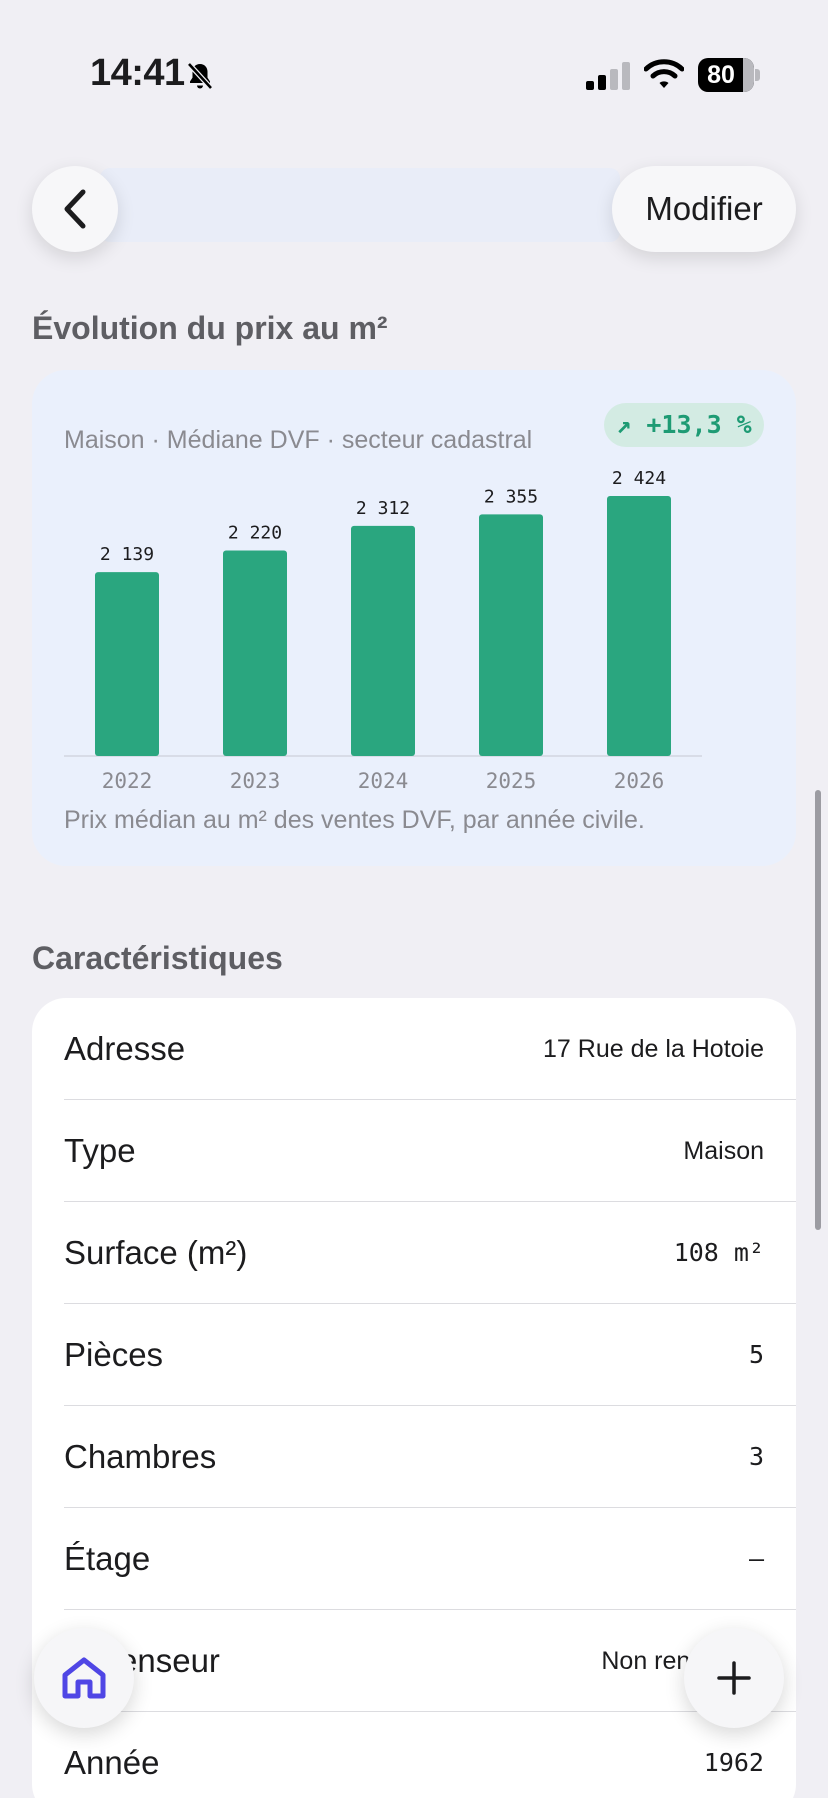 Image resolution: width=828 pixels, height=1798 pixels. What do you see at coordinates (721, 75) in the screenshot?
I see `battery-level: 80` at bounding box center [721, 75].